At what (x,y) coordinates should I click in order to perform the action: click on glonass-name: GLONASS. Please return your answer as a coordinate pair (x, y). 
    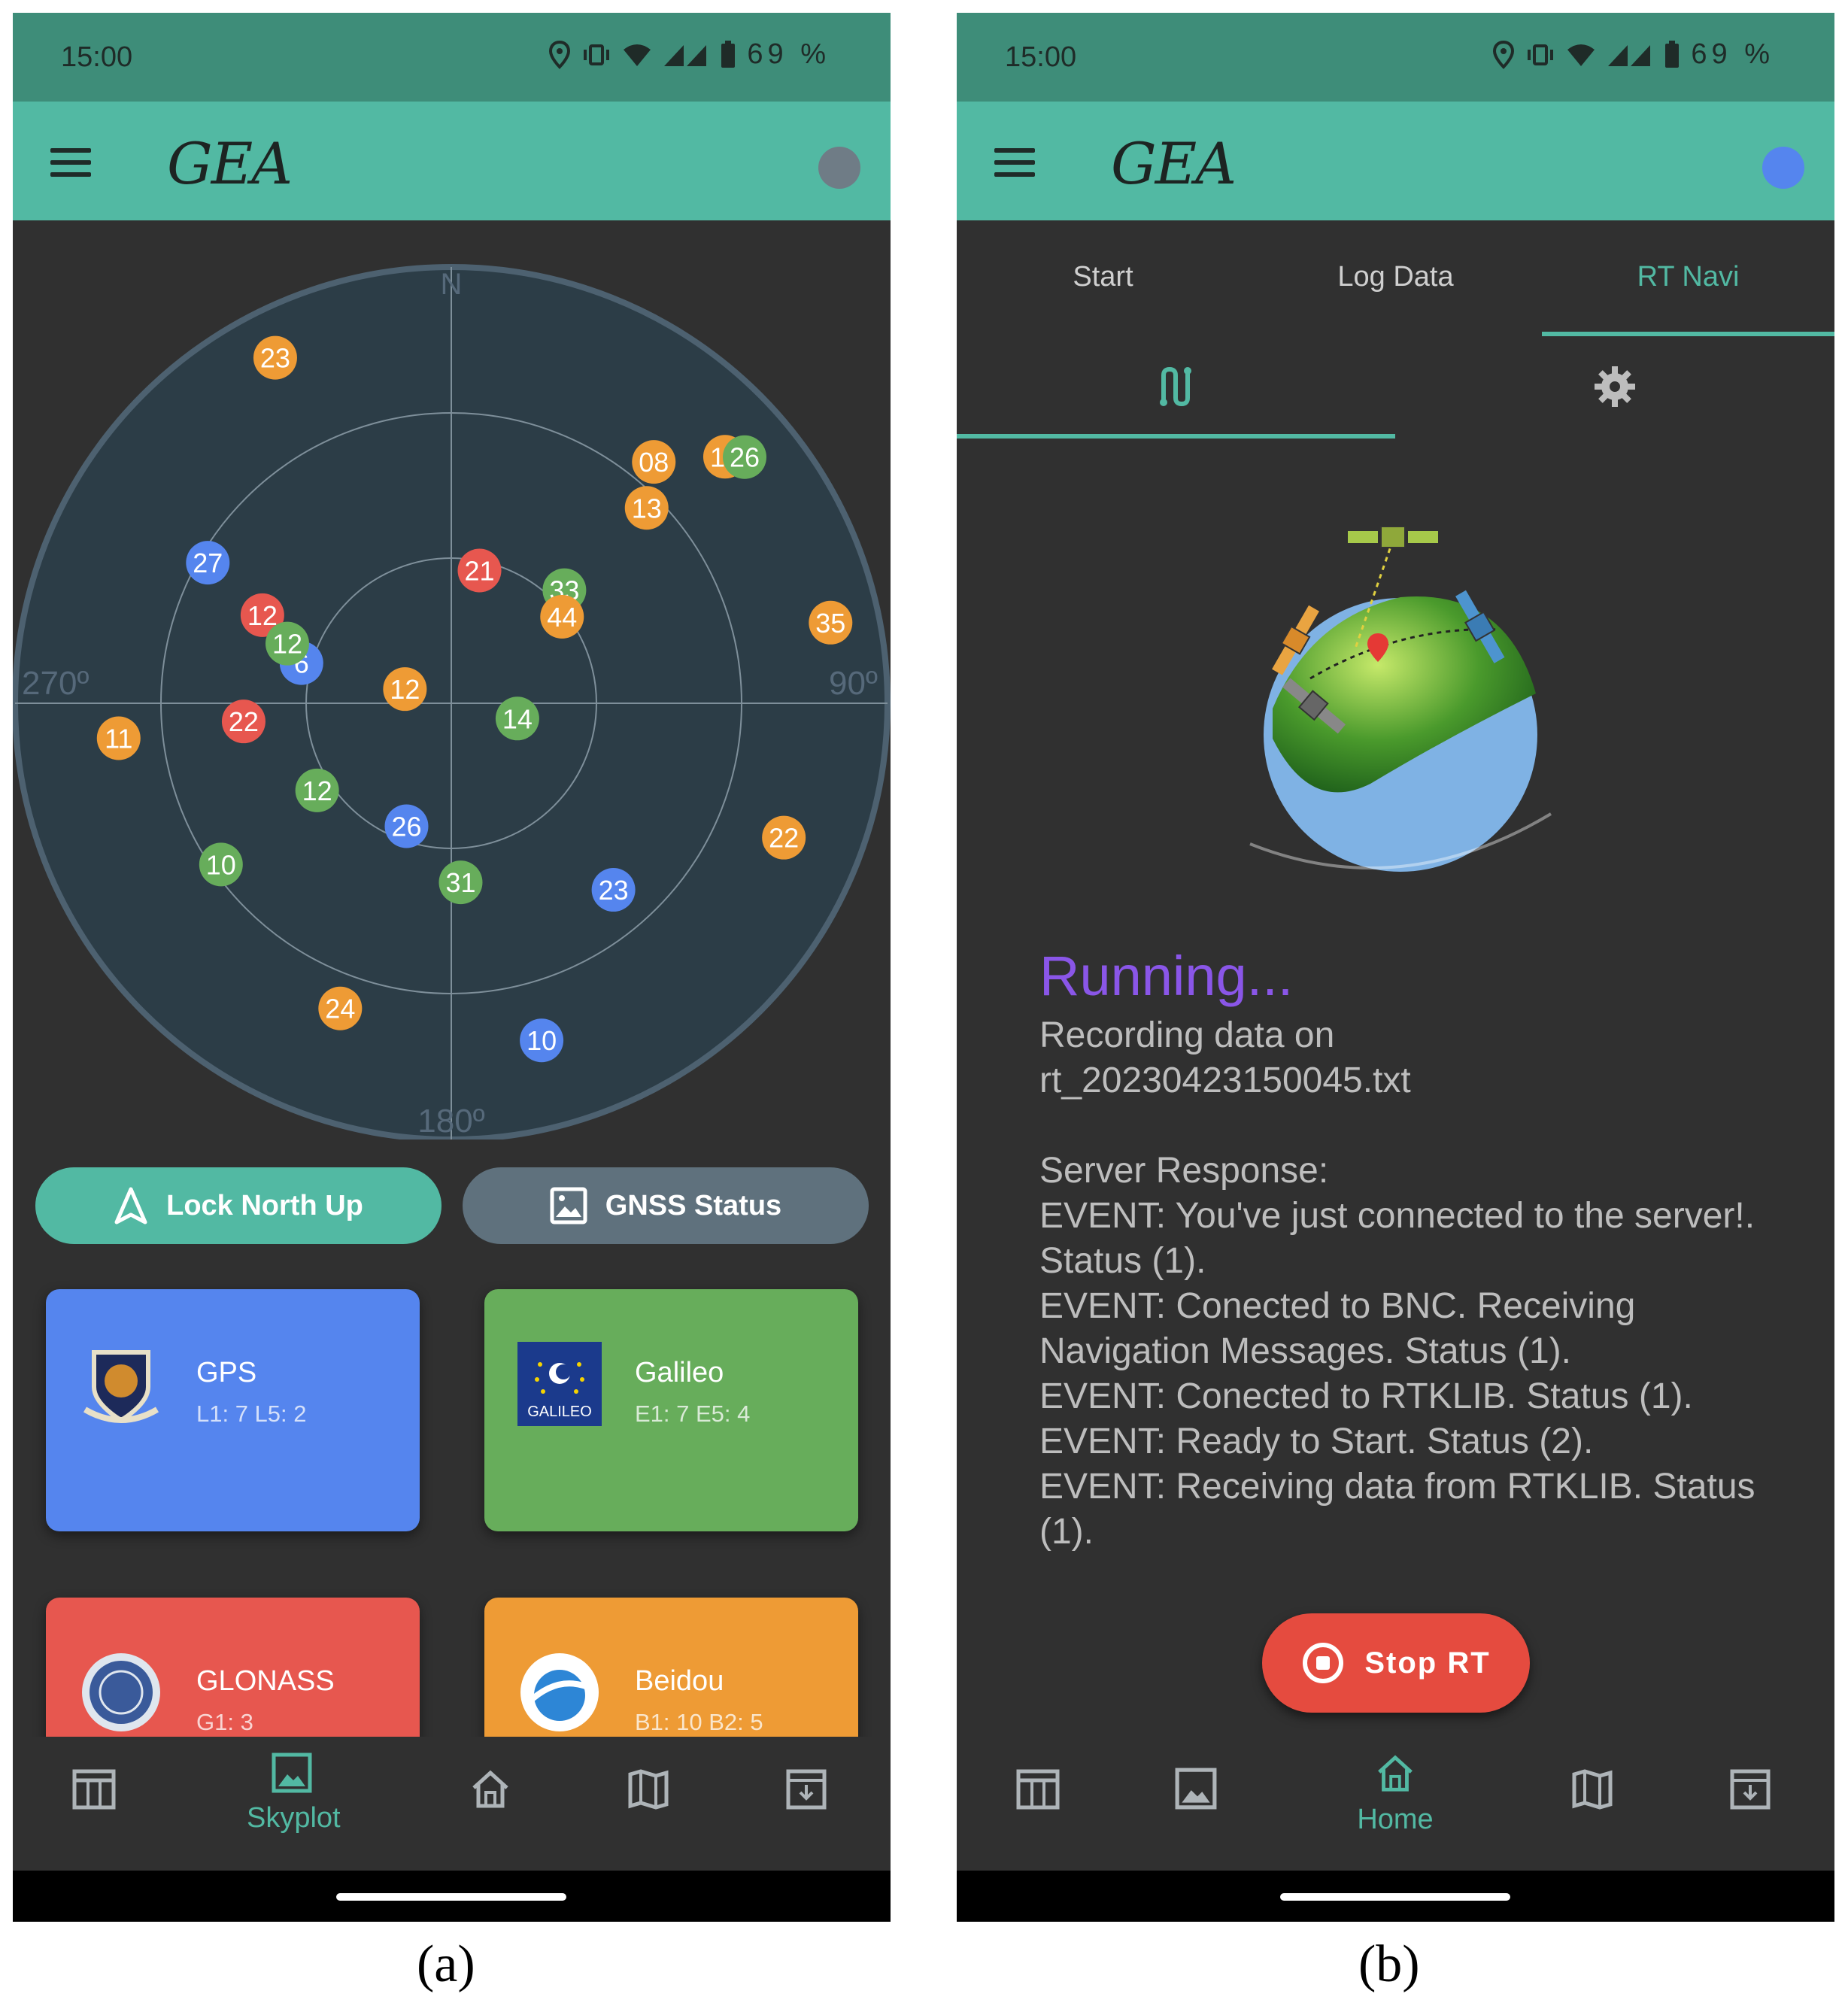
    Looking at the image, I should click on (265, 1681).